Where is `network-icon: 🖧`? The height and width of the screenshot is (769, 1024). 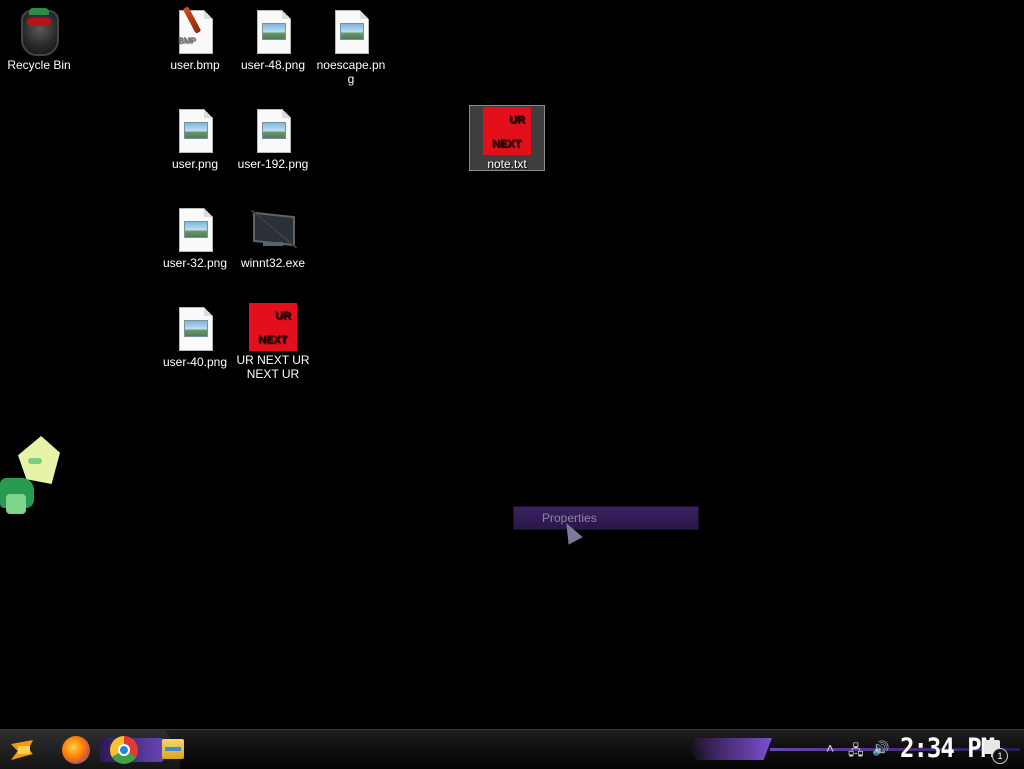 network-icon: 🖧 is located at coordinates (856, 752).